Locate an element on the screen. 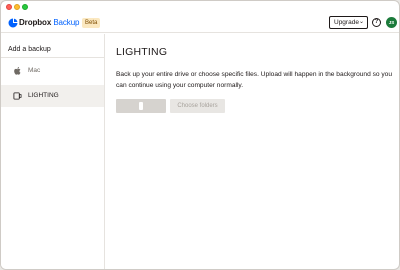 This screenshot has width=400, height=270. chevron-down-icon: ⌄ is located at coordinates (361, 22).